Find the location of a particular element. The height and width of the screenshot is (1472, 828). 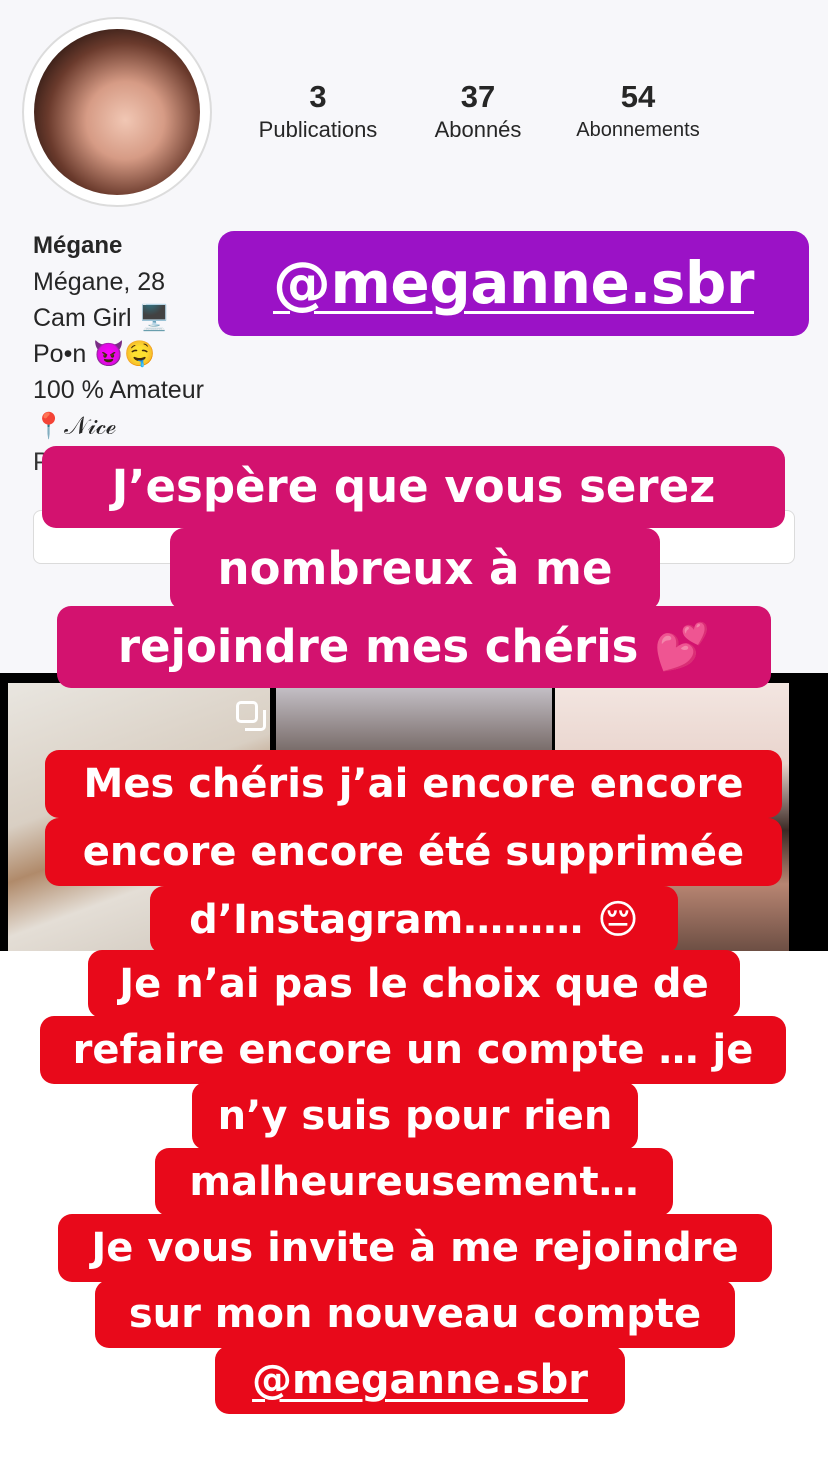

story-caption-line: J’espère que vous serez is located at coordinates (413, 487).